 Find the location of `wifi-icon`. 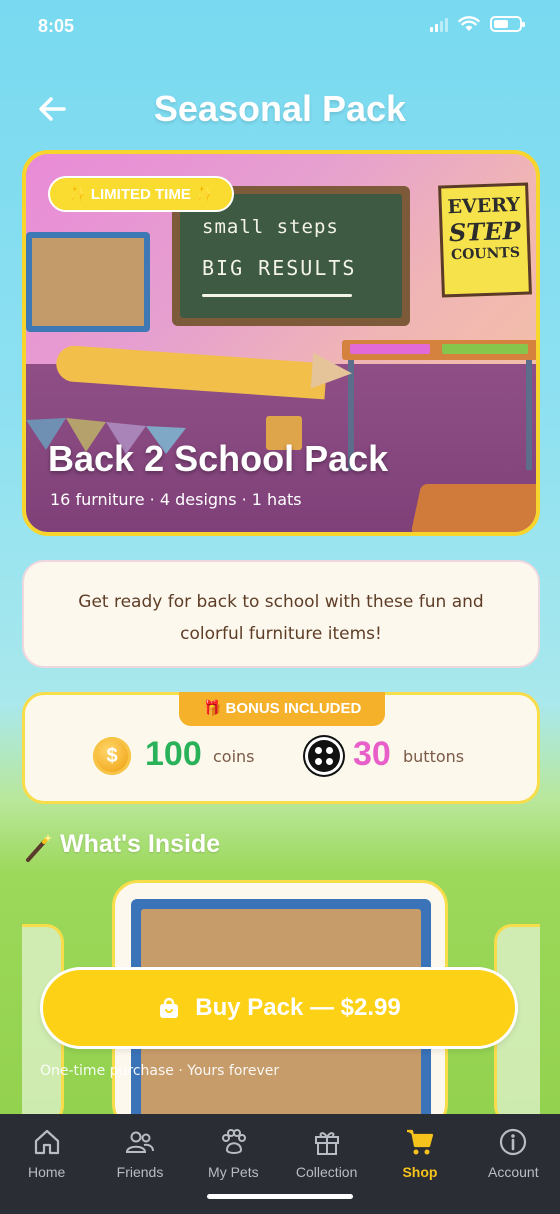

wifi-icon is located at coordinates (469, 23).